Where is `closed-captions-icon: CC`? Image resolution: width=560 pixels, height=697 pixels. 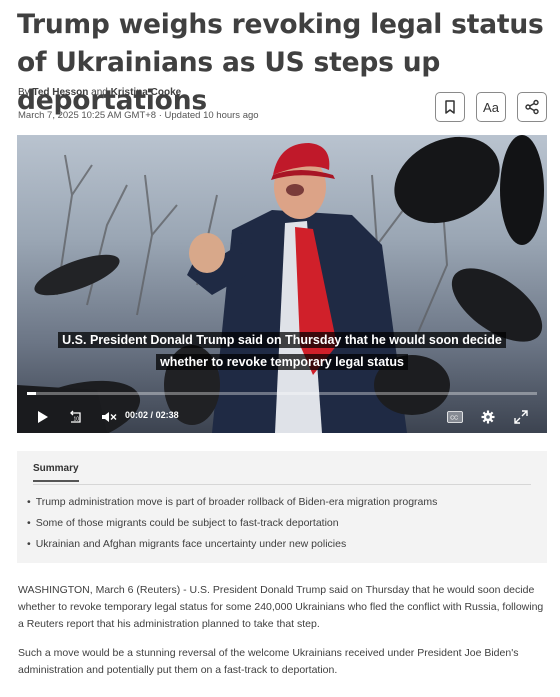
closed-captions-icon: CC is located at coordinates (455, 417).